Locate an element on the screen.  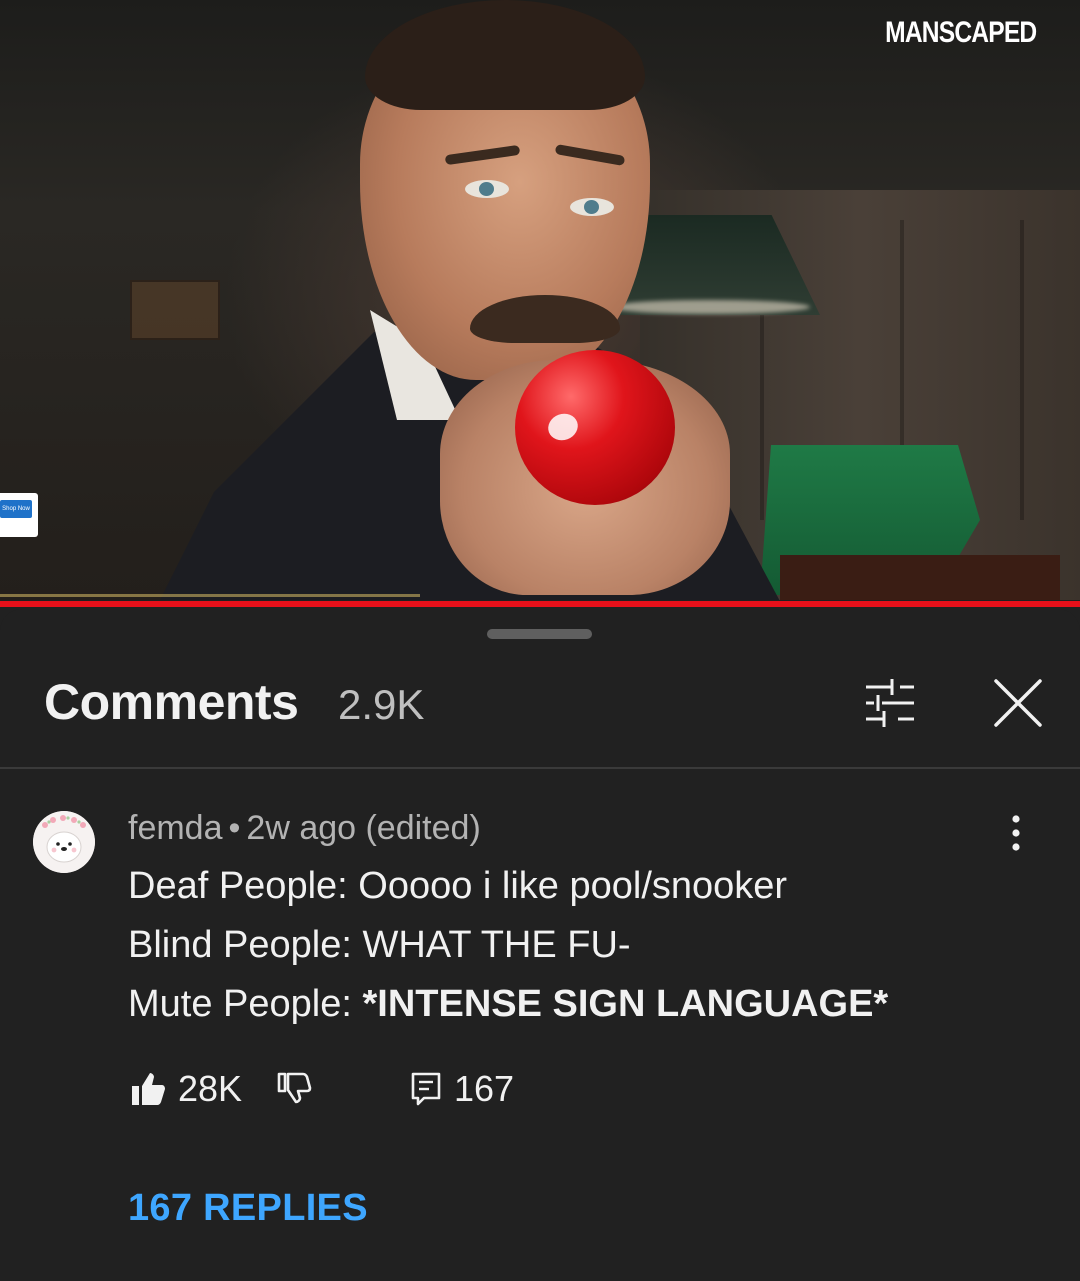
thumbs-down-icon is located at coordinates (294, 1088).